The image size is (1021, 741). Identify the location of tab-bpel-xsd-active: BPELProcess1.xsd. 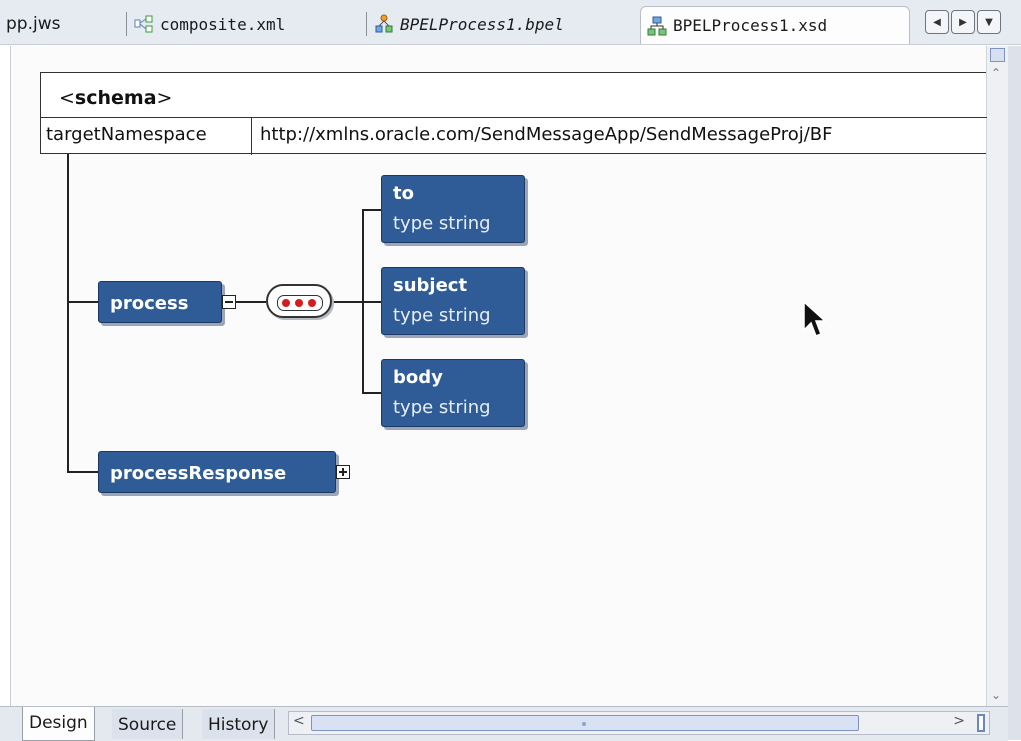
(775, 25).